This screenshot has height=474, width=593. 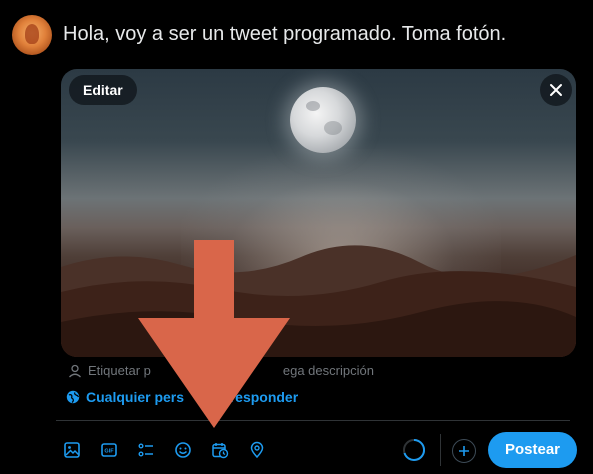 I want to click on annotation-arrow-down, so click(x=214, y=334).